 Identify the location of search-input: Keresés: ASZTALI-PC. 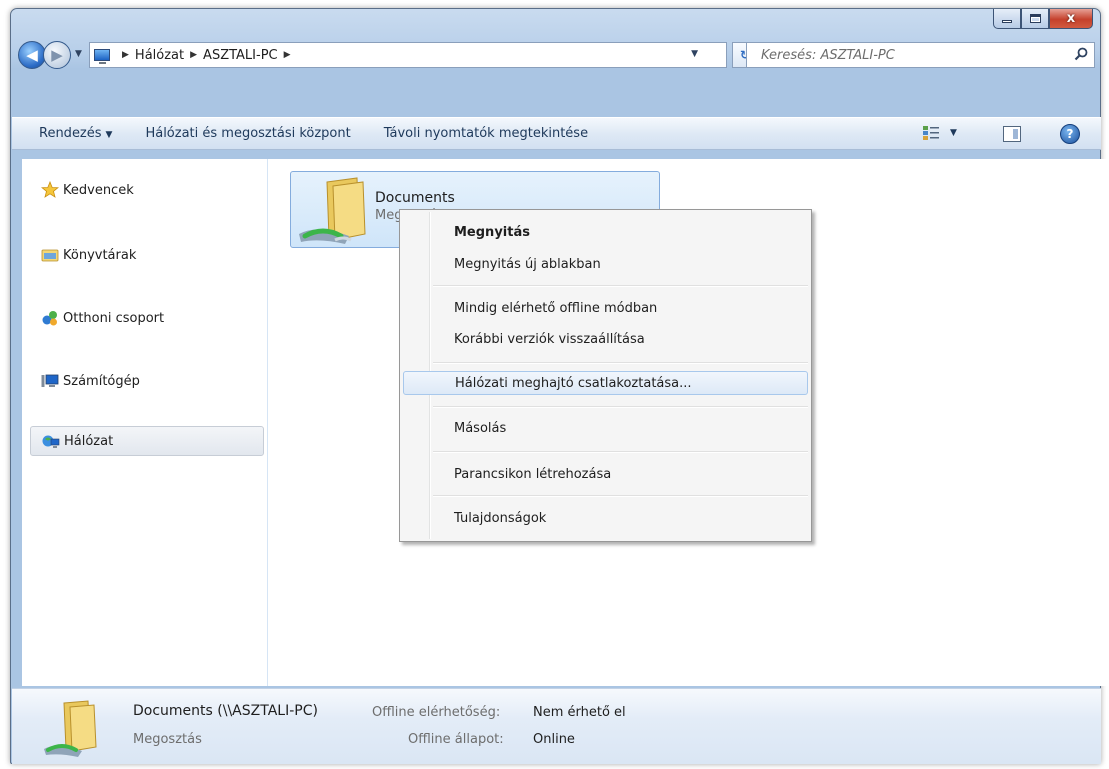
(920, 55).